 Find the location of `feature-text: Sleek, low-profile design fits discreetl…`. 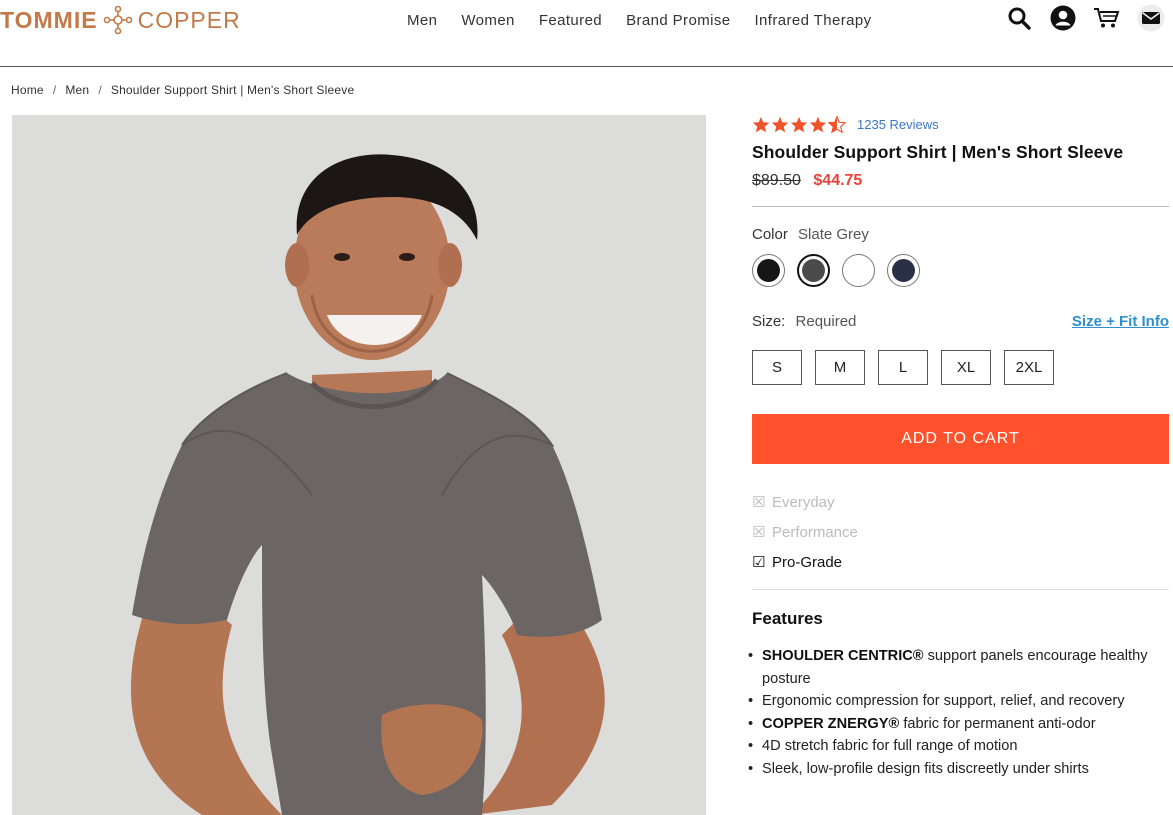

feature-text: Sleek, low-profile design fits discreetl… is located at coordinates (925, 768).